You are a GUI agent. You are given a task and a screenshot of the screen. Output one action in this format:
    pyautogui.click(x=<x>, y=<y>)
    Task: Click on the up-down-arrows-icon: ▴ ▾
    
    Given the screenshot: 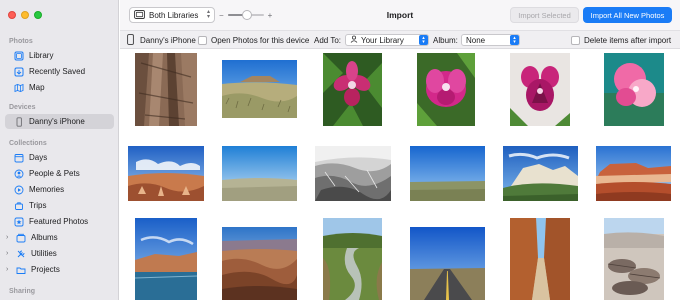 What is the action you would take?
    pyautogui.click(x=208, y=14)
    